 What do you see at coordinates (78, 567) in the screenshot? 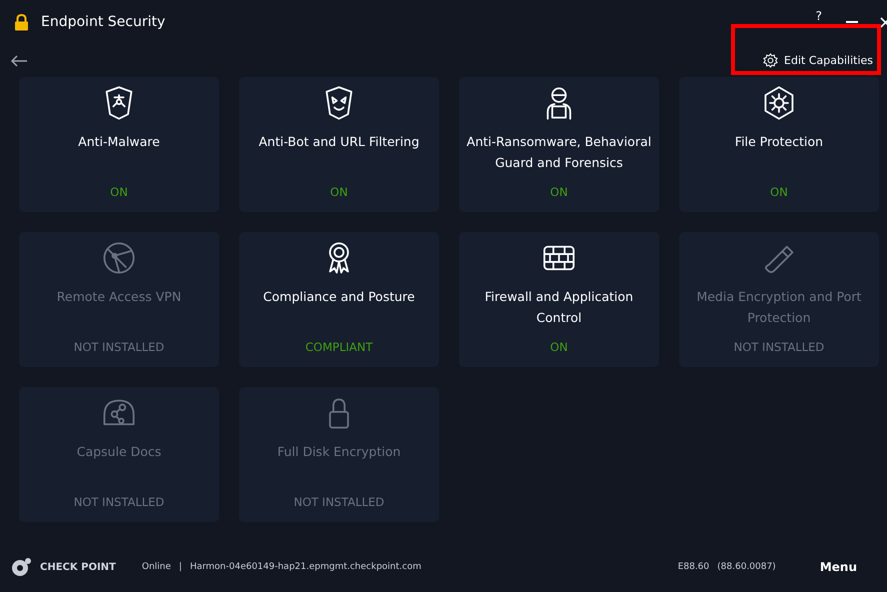
I see `brand-name: CHECK POINT` at bounding box center [78, 567].